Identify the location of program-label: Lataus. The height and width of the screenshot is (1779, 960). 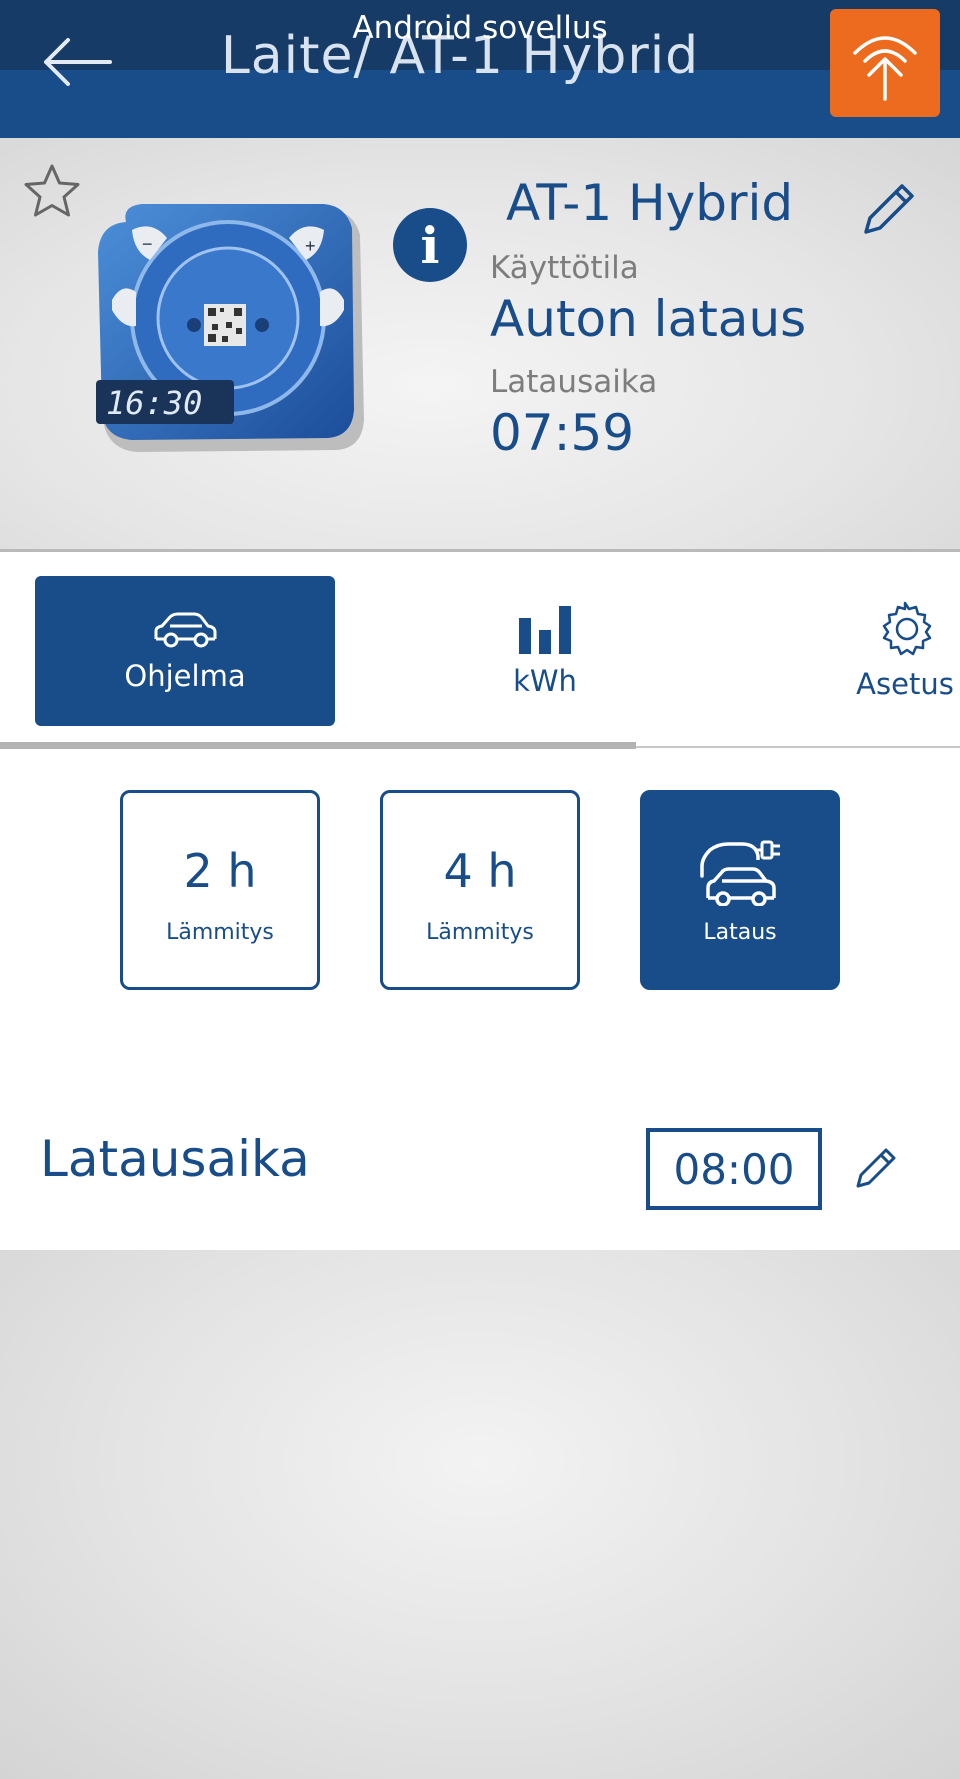
(740, 932).